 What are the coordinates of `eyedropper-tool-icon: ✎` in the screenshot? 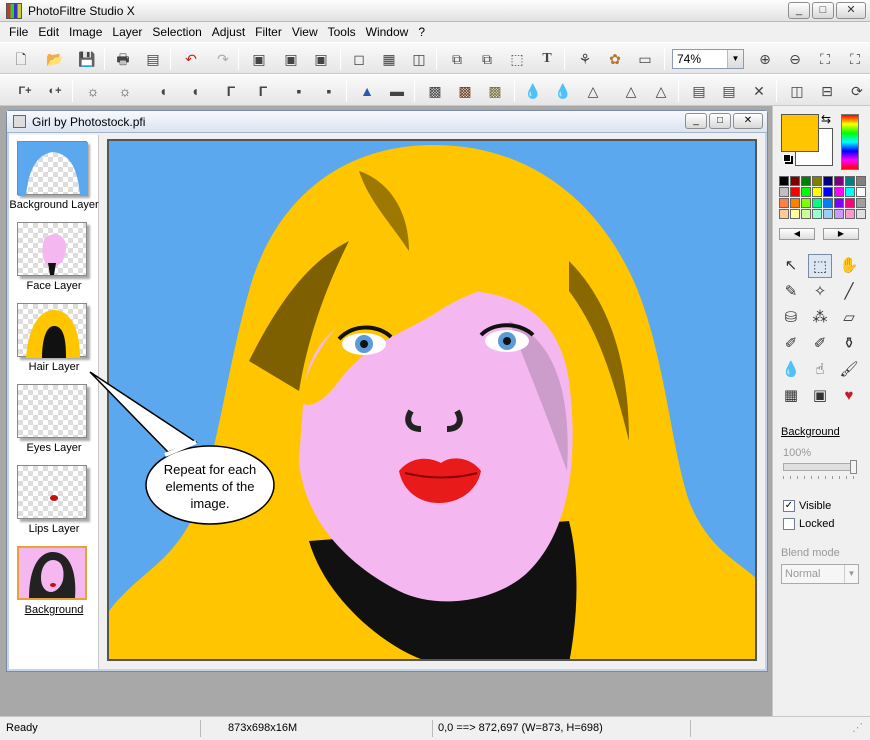 It's located at (791, 292).